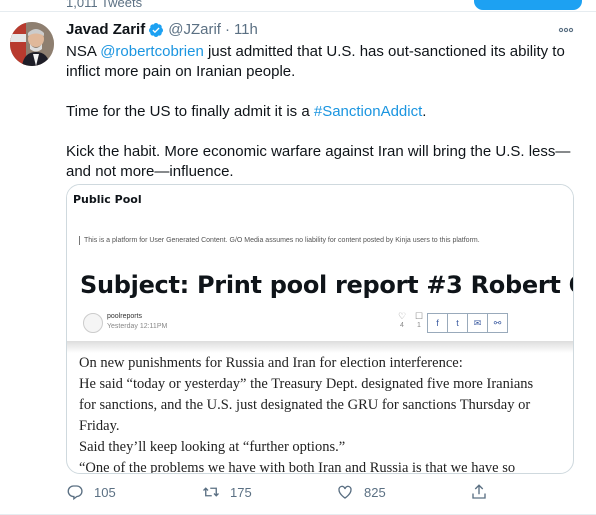 The height and width of the screenshot is (515, 596). I want to click on card-reply-stat: ☐ 1, so click(419, 320).